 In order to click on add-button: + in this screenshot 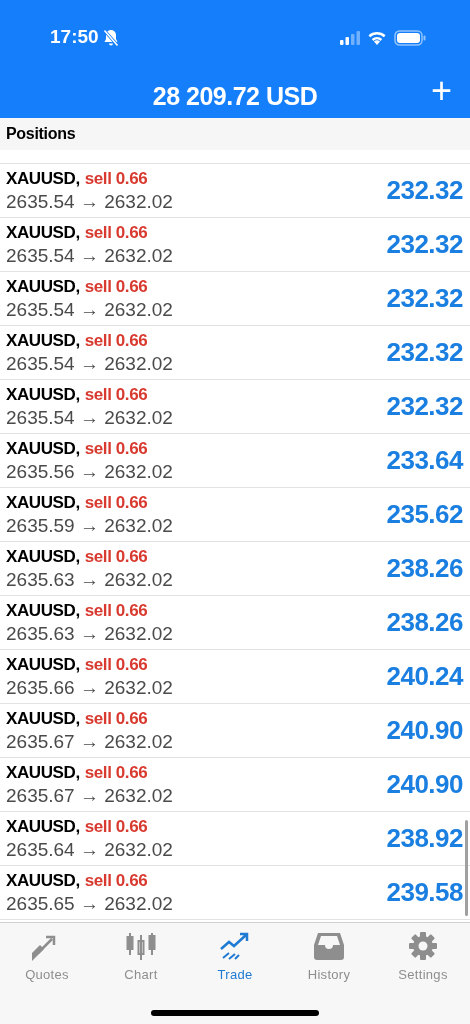, I will do `click(441, 91)`.